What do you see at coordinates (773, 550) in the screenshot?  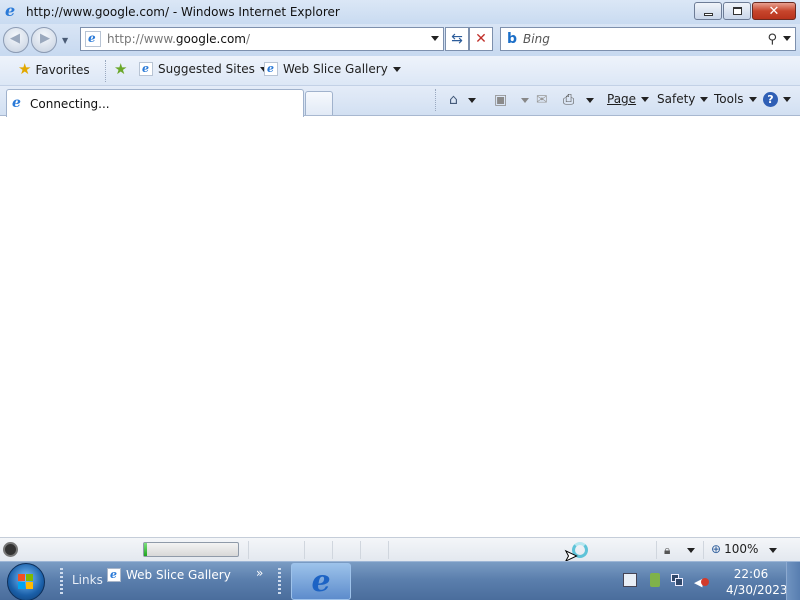 I see `zoom-dropdown-icon` at bounding box center [773, 550].